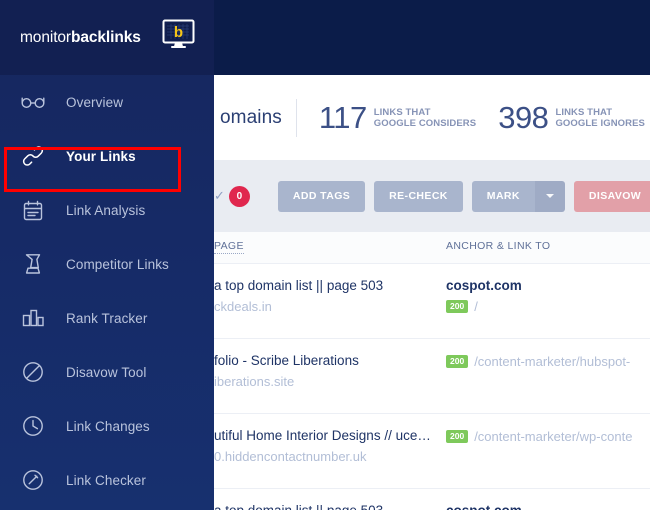 The image size is (650, 510). Describe the element at coordinates (548, 306) in the screenshot. I see `anchor-link-line: 200 /` at that location.